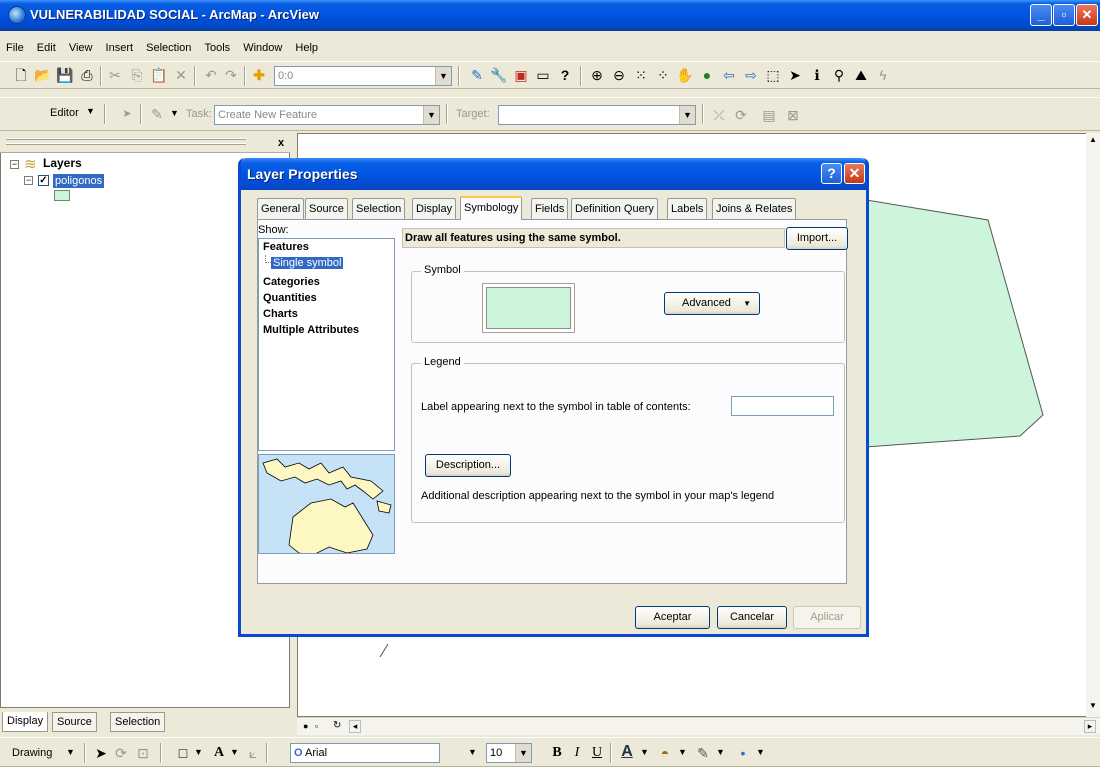  Describe the element at coordinates (861, 75) in the screenshot. I see `measure-icon: ⛰` at that location.